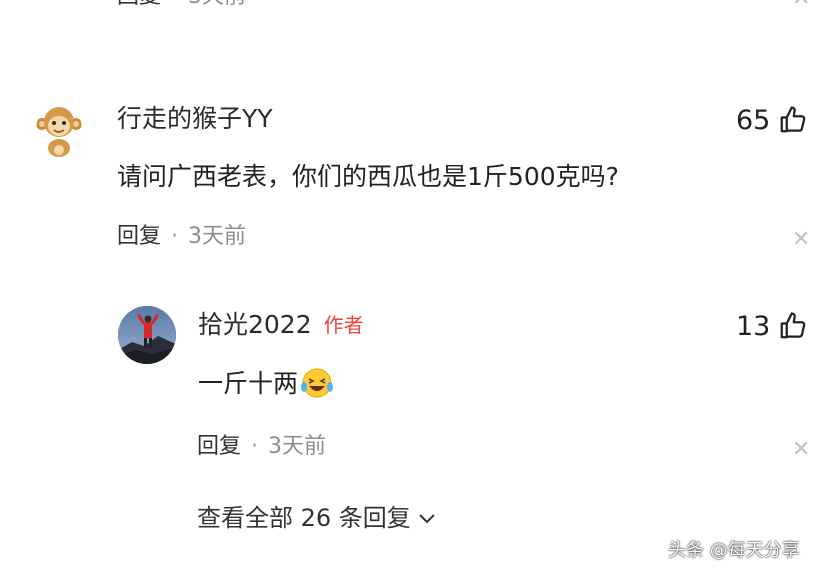 The width and height of the screenshot is (836, 580). I want to click on chevron-down-icon, so click(427, 519).